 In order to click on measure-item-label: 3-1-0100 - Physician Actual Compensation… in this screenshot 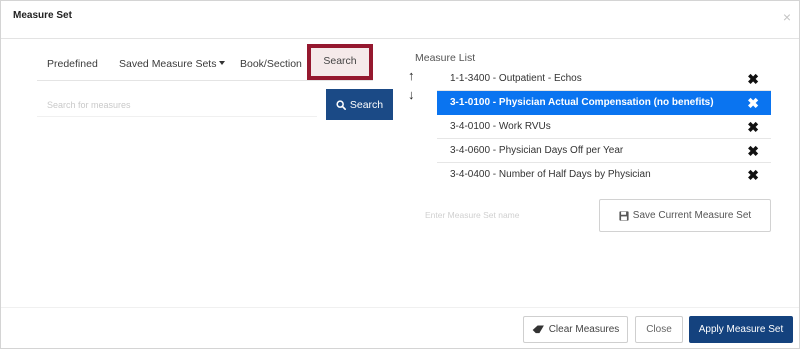, I will do `click(582, 102)`.